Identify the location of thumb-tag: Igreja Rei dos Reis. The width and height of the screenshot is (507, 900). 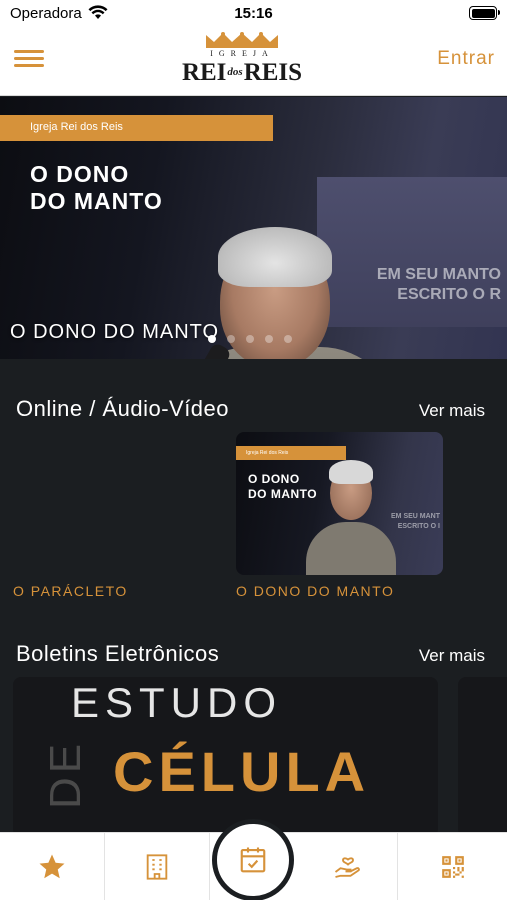
(291, 453).